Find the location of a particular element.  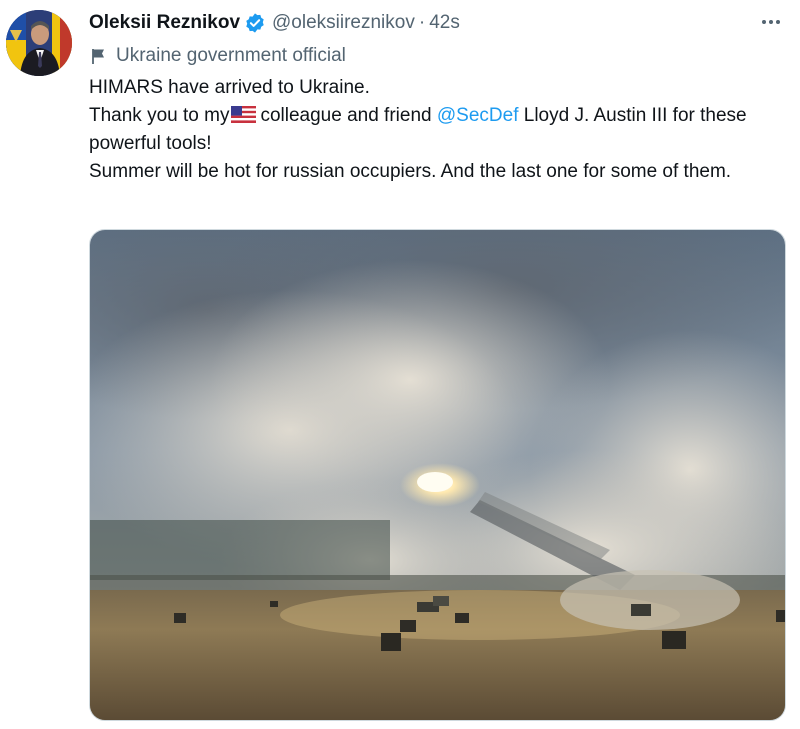

us-flag-emoji-icon is located at coordinates (244, 114).